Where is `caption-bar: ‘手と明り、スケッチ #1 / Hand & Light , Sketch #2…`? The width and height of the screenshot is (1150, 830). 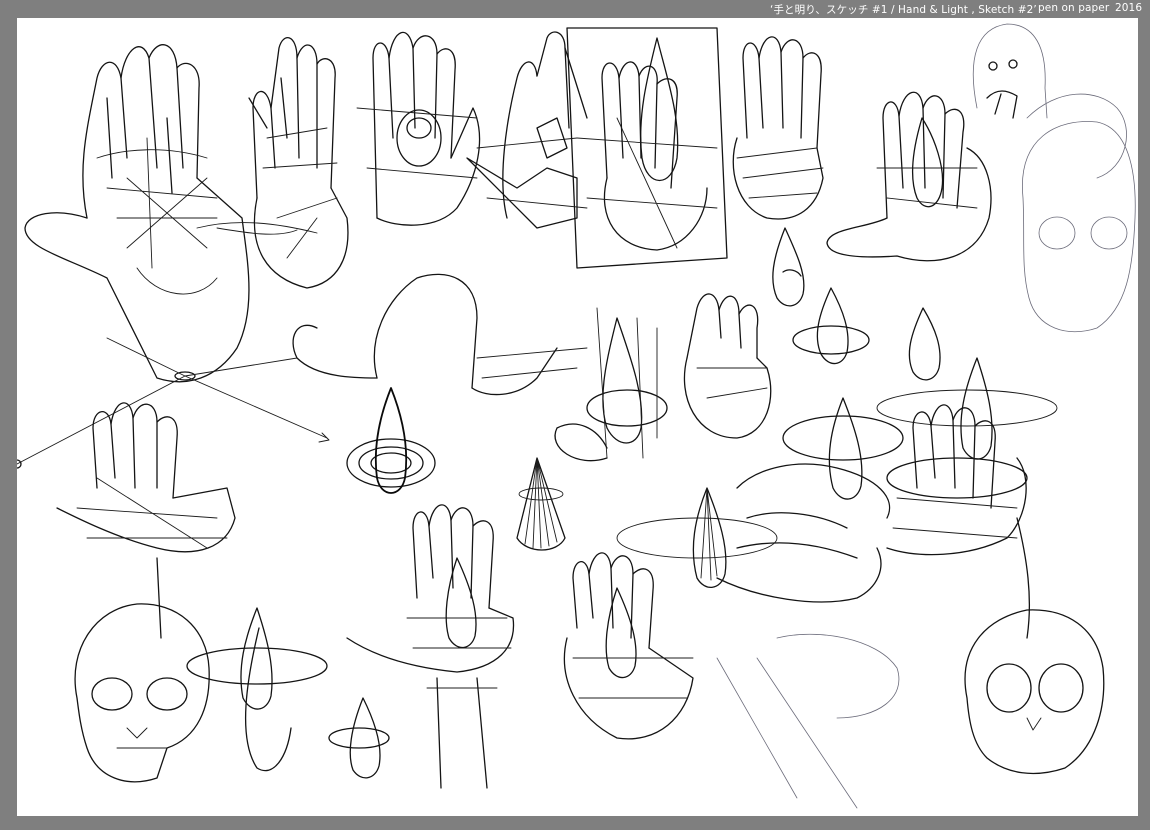 caption-bar: ‘手と明り、スケッチ #1 / Hand & Light , Sketch #2… is located at coordinates (575, 9).